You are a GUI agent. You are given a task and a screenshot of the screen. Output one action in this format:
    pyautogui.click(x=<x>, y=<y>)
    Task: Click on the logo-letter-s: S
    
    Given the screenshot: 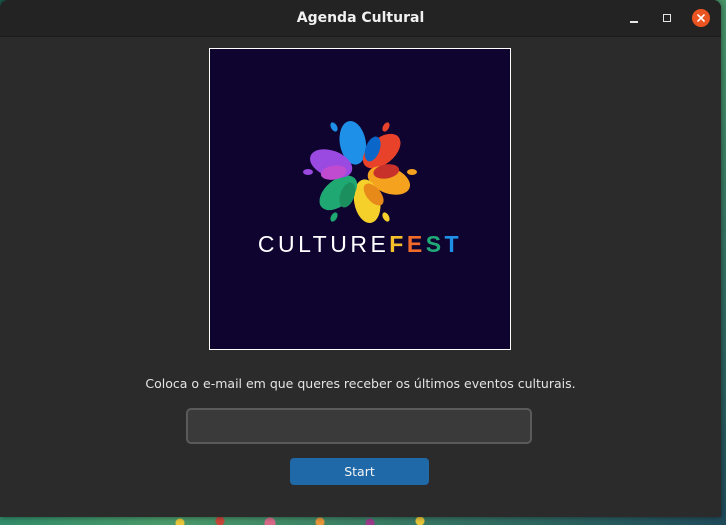 What is the action you would take?
    pyautogui.click(x=435, y=244)
    